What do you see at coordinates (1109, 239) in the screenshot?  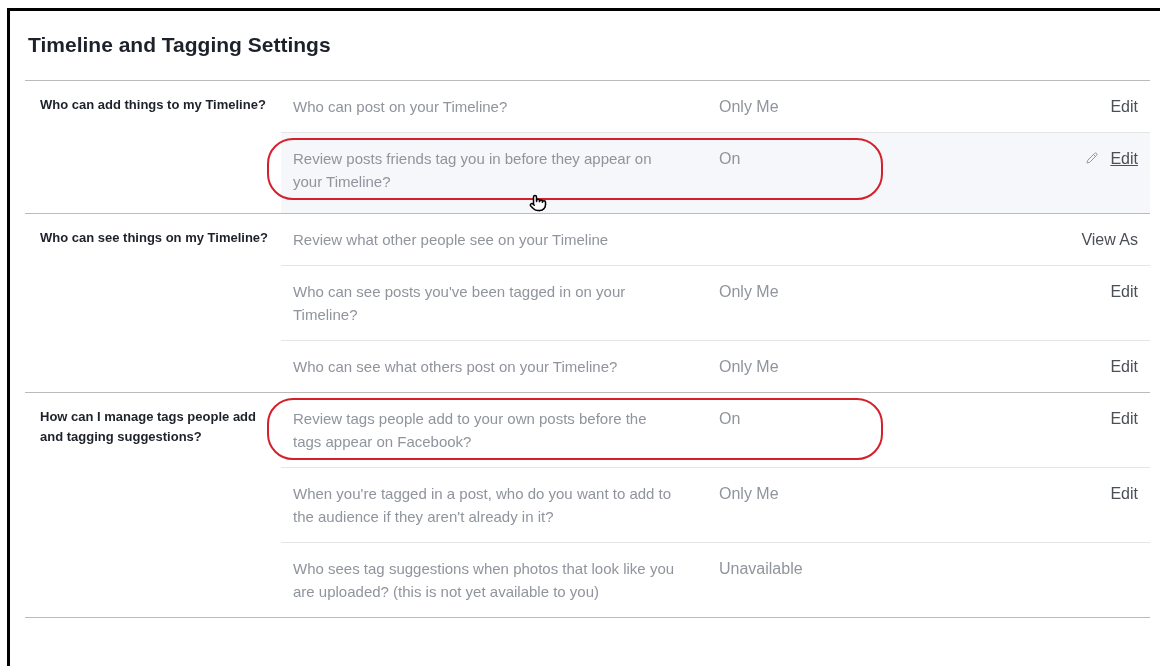 I see `edit-link: View As` at bounding box center [1109, 239].